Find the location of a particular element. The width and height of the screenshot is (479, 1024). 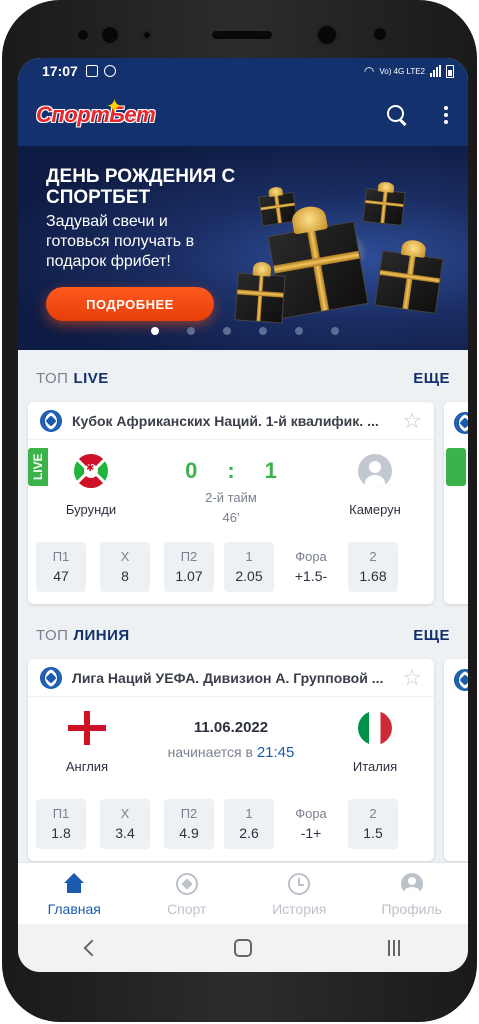

banner-more-button: ПОДРОБНЕЕ is located at coordinates (130, 304).